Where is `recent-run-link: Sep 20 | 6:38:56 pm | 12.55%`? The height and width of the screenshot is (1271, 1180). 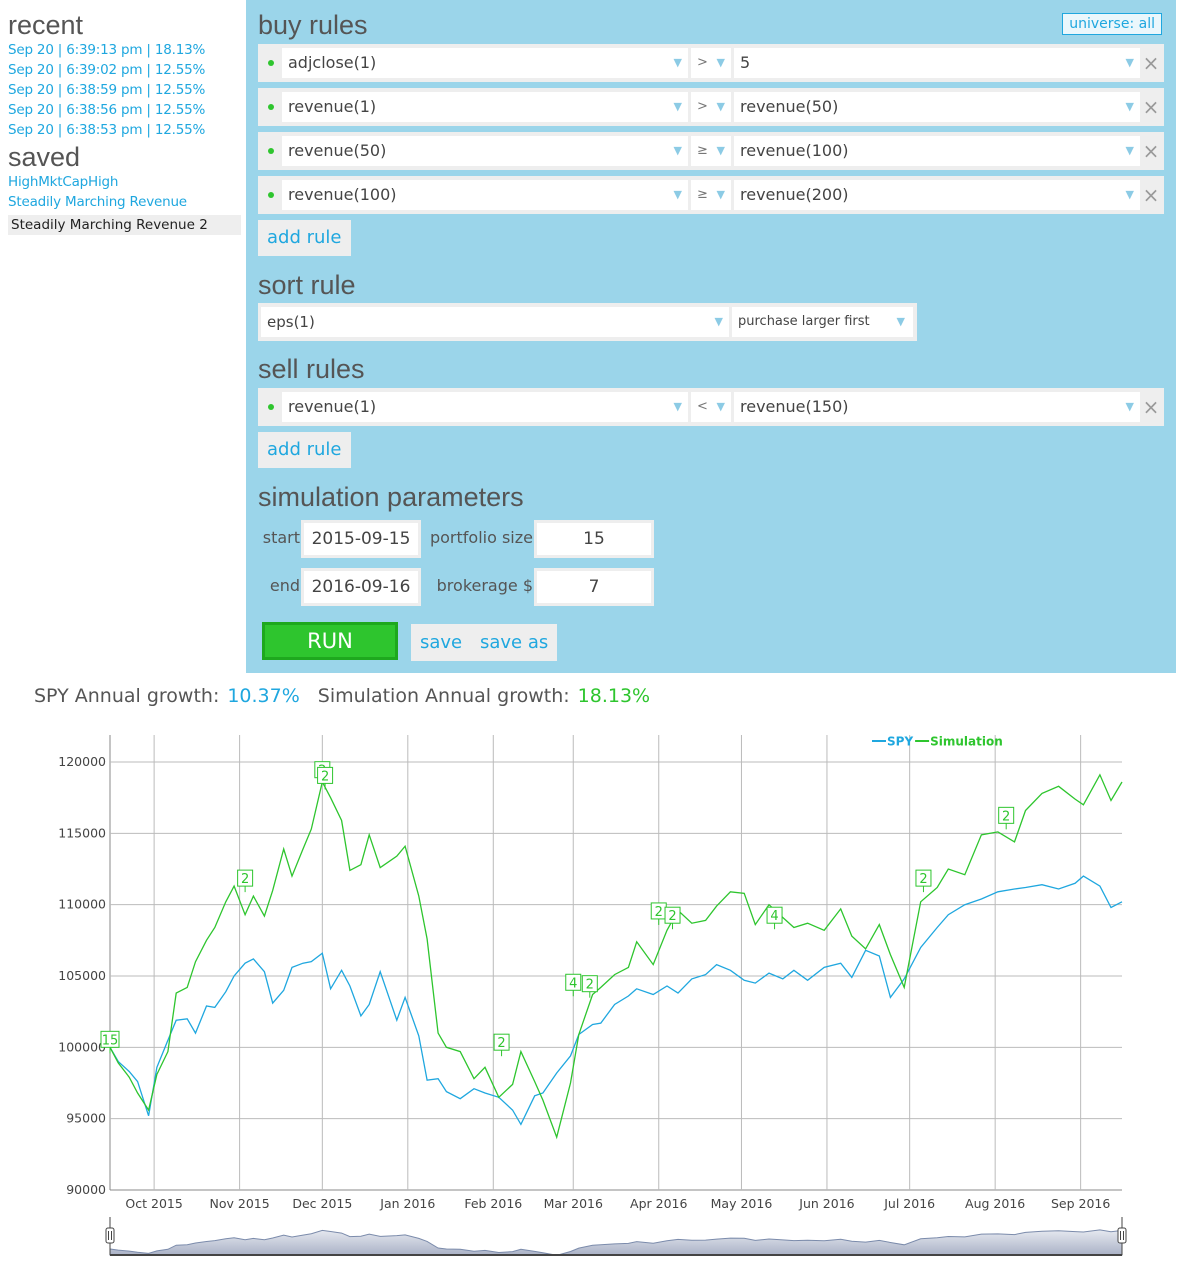 recent-run-link: Sep 20 | 6:38:56 pm | 12.55% is located at coordinates (126, 110).